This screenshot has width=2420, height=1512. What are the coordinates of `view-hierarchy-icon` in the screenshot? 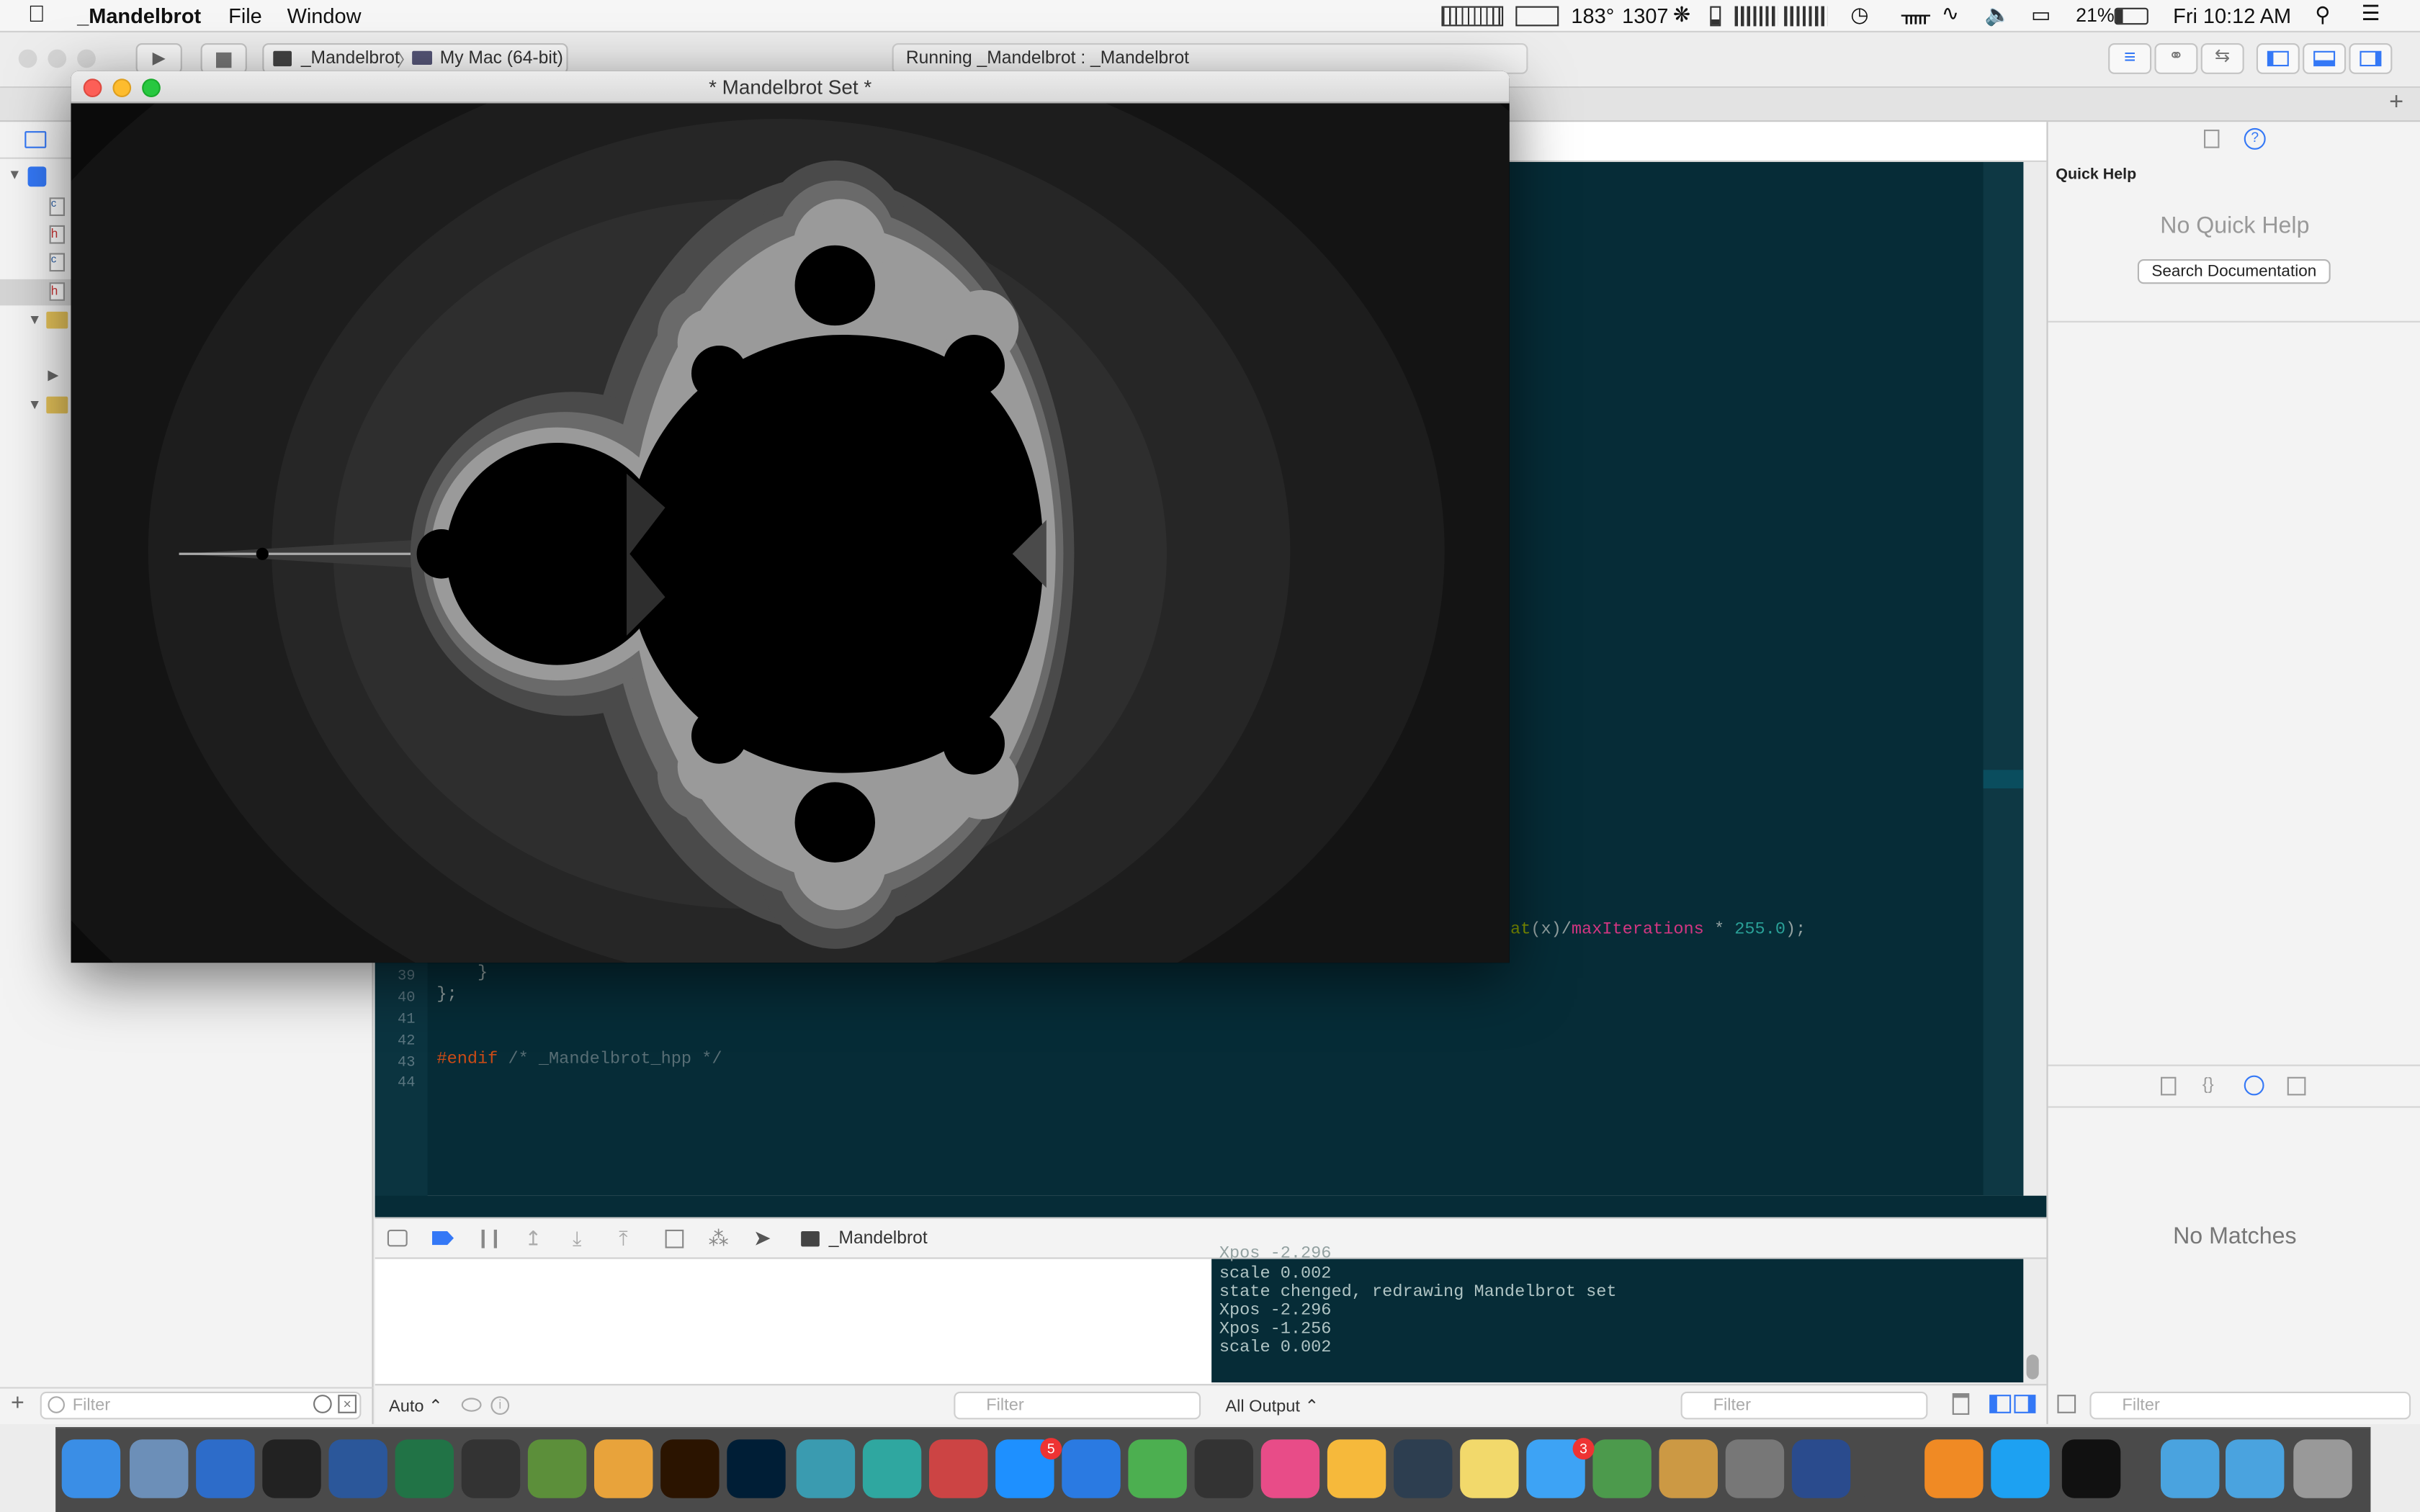 It's located at (674, 1238).